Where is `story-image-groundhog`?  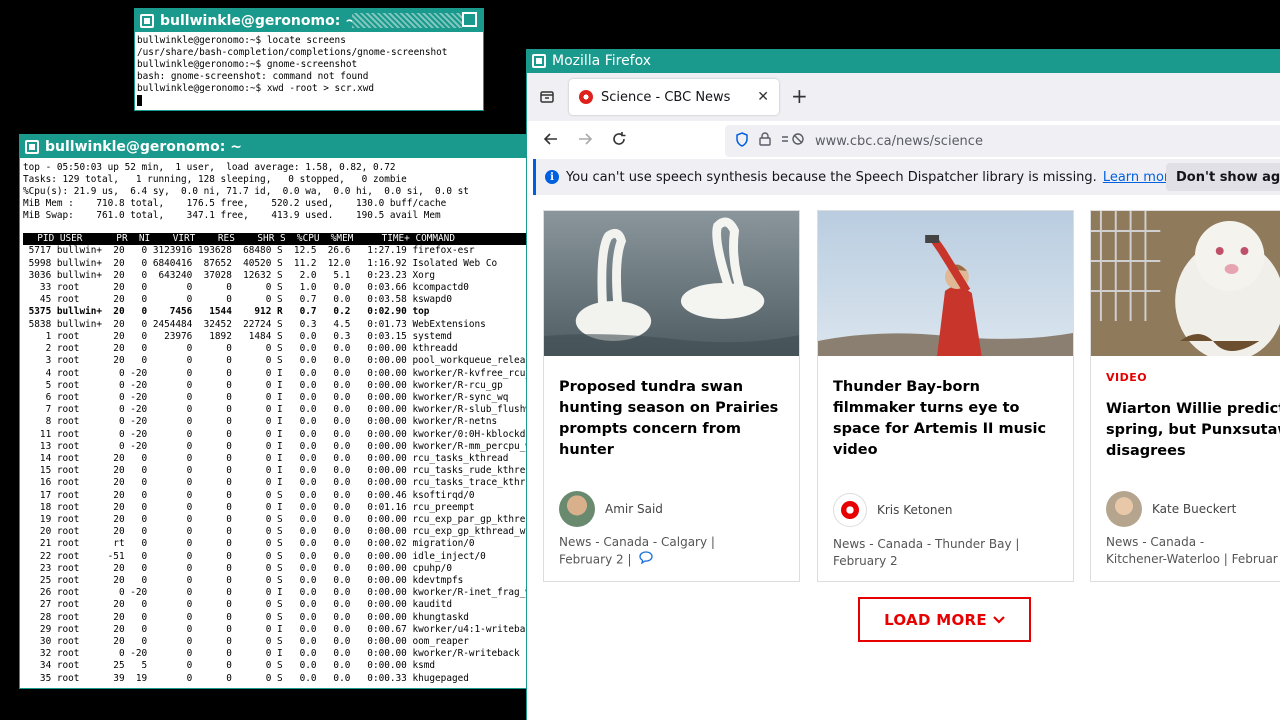 story-image-groundhog is located at coordinates (1185, 286).